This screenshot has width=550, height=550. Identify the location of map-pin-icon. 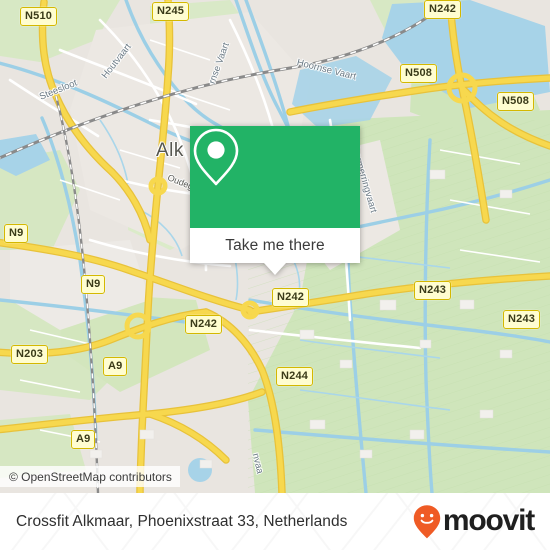
(216, 157).